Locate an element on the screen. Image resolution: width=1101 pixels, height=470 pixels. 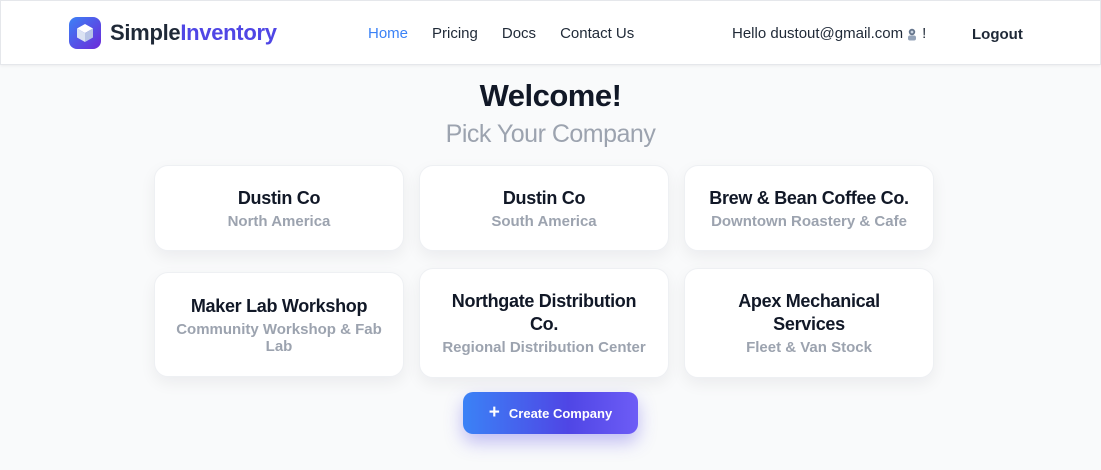
company-card: Dustin Co North America is located at coordinates (279, 208).